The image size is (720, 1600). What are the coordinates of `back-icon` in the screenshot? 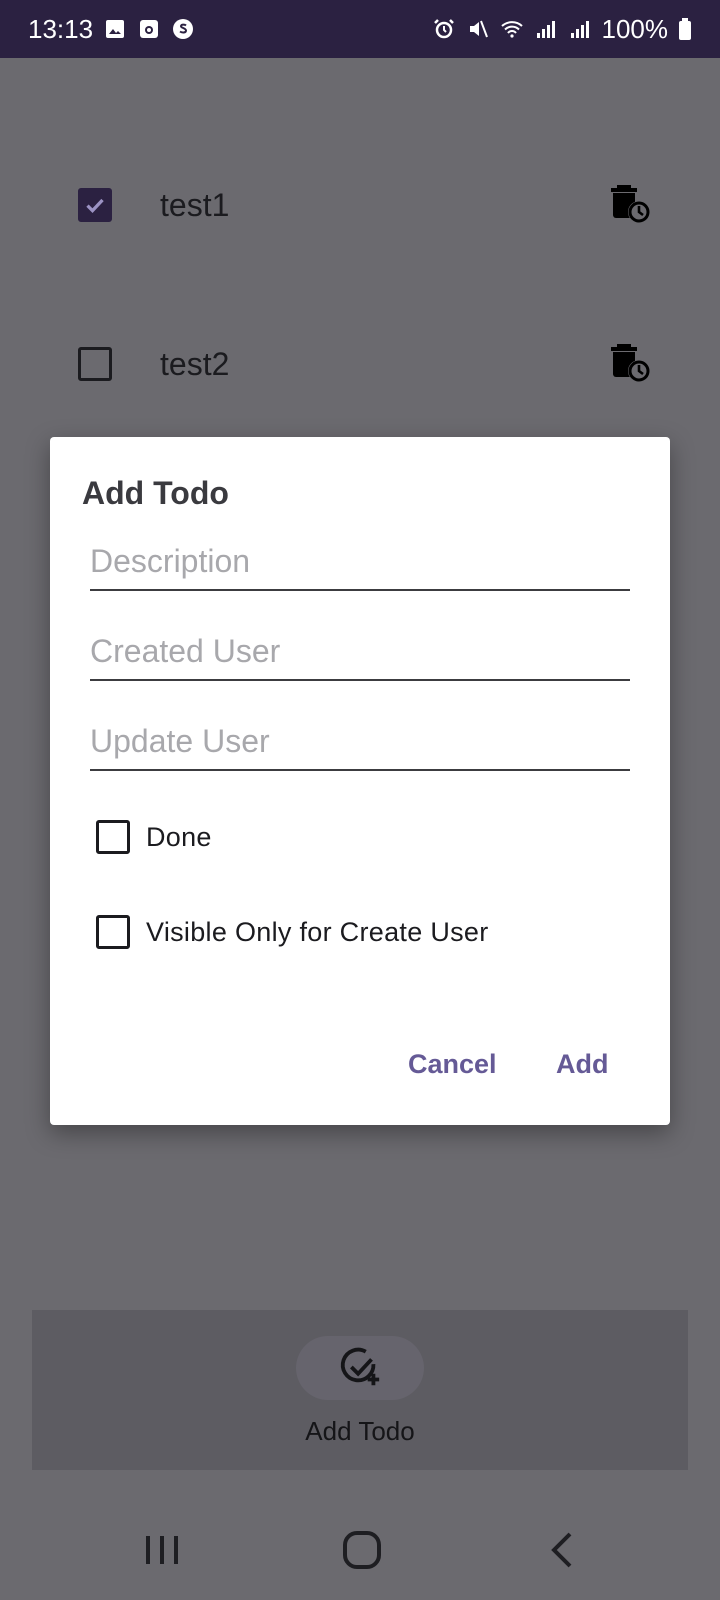 It's located at (564, 1550).